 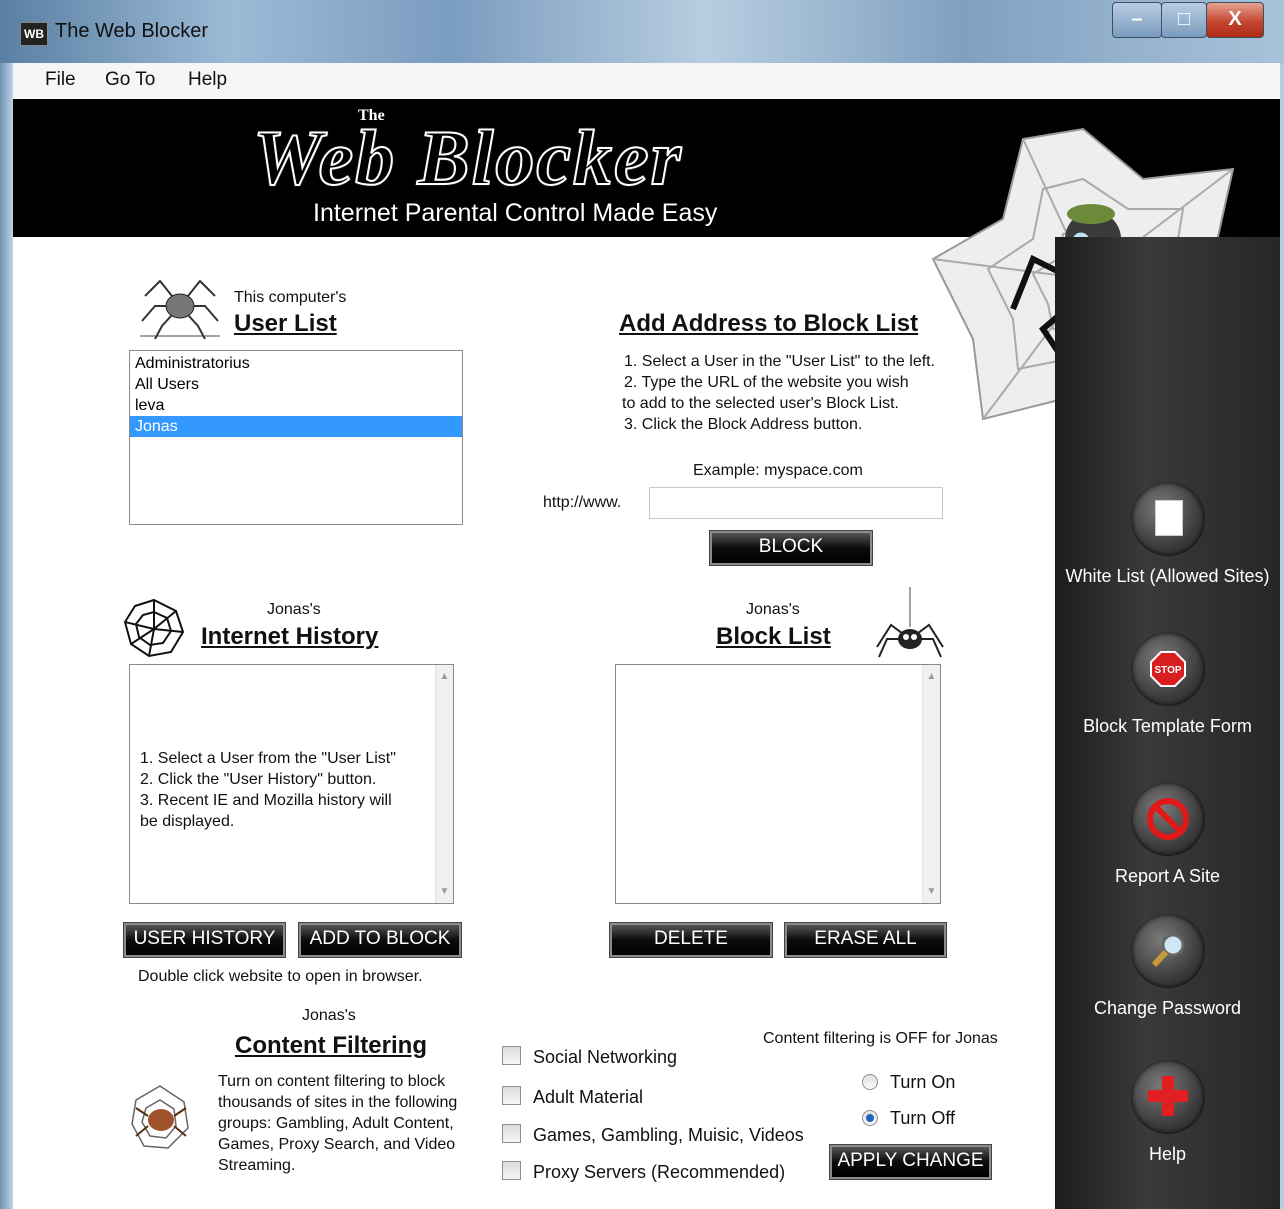 I want to click on games-gambling-label: Games, Gambling, Muisic, Videos, so click(x=668, y=1135).